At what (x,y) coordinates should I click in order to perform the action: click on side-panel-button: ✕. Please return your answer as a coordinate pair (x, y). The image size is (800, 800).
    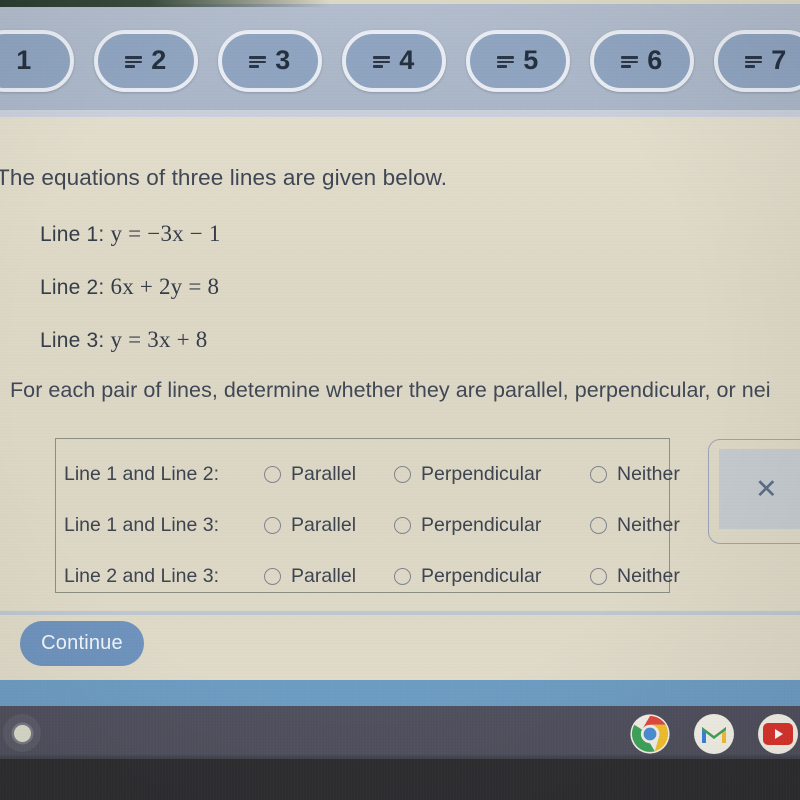
    Looking at the image, I should click on (759, 489).